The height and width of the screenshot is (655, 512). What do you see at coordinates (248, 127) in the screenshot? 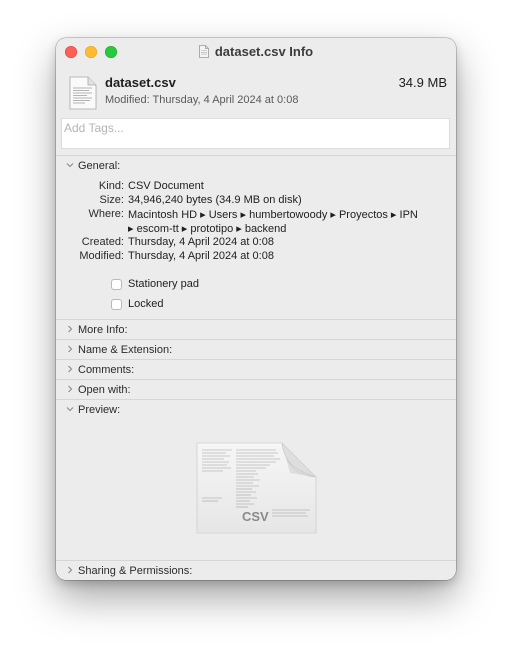
I see `tags-input` at bounding box center [248, 127].